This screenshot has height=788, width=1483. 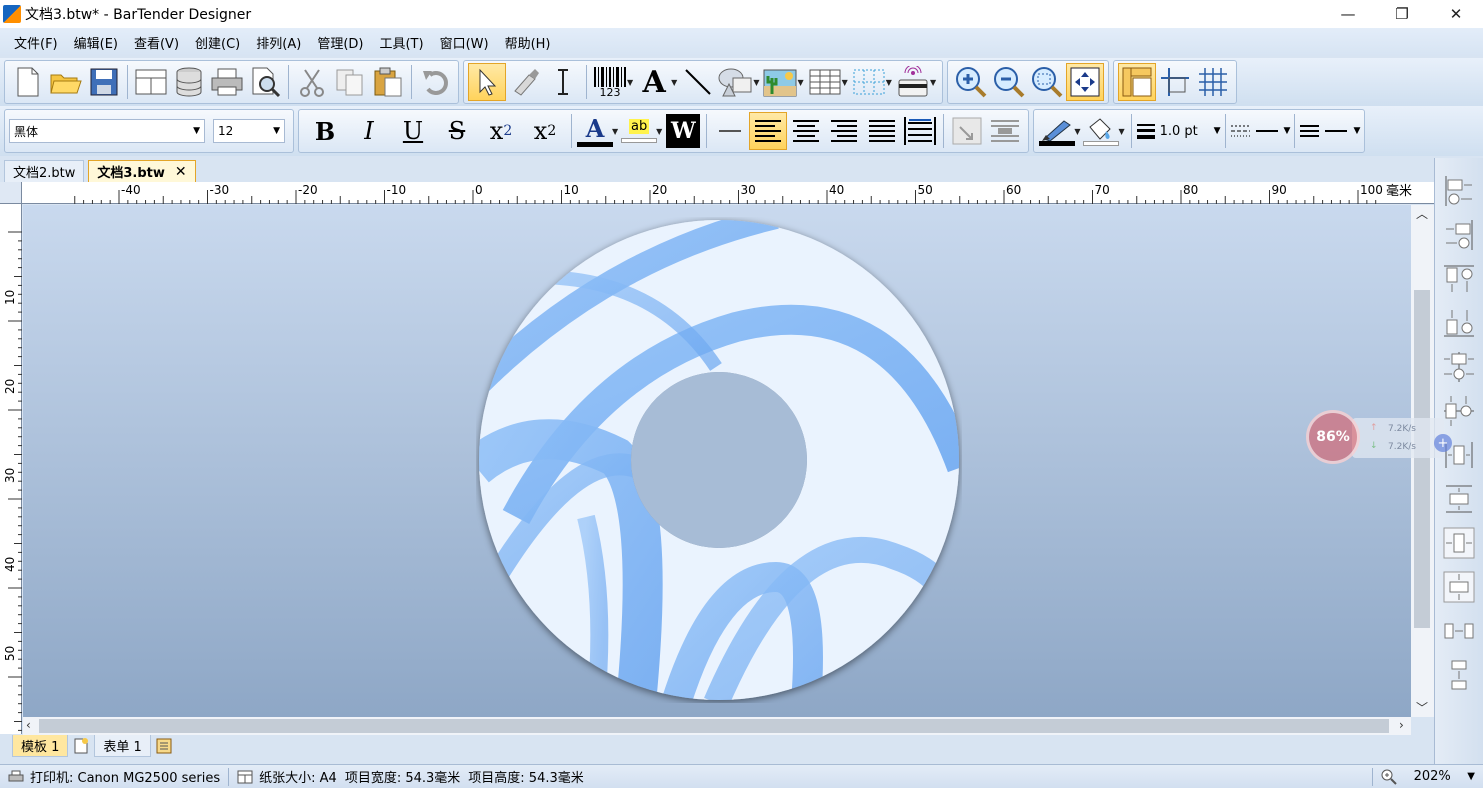 I want to click on text-tool-button: A, so click(x=654, y=82).